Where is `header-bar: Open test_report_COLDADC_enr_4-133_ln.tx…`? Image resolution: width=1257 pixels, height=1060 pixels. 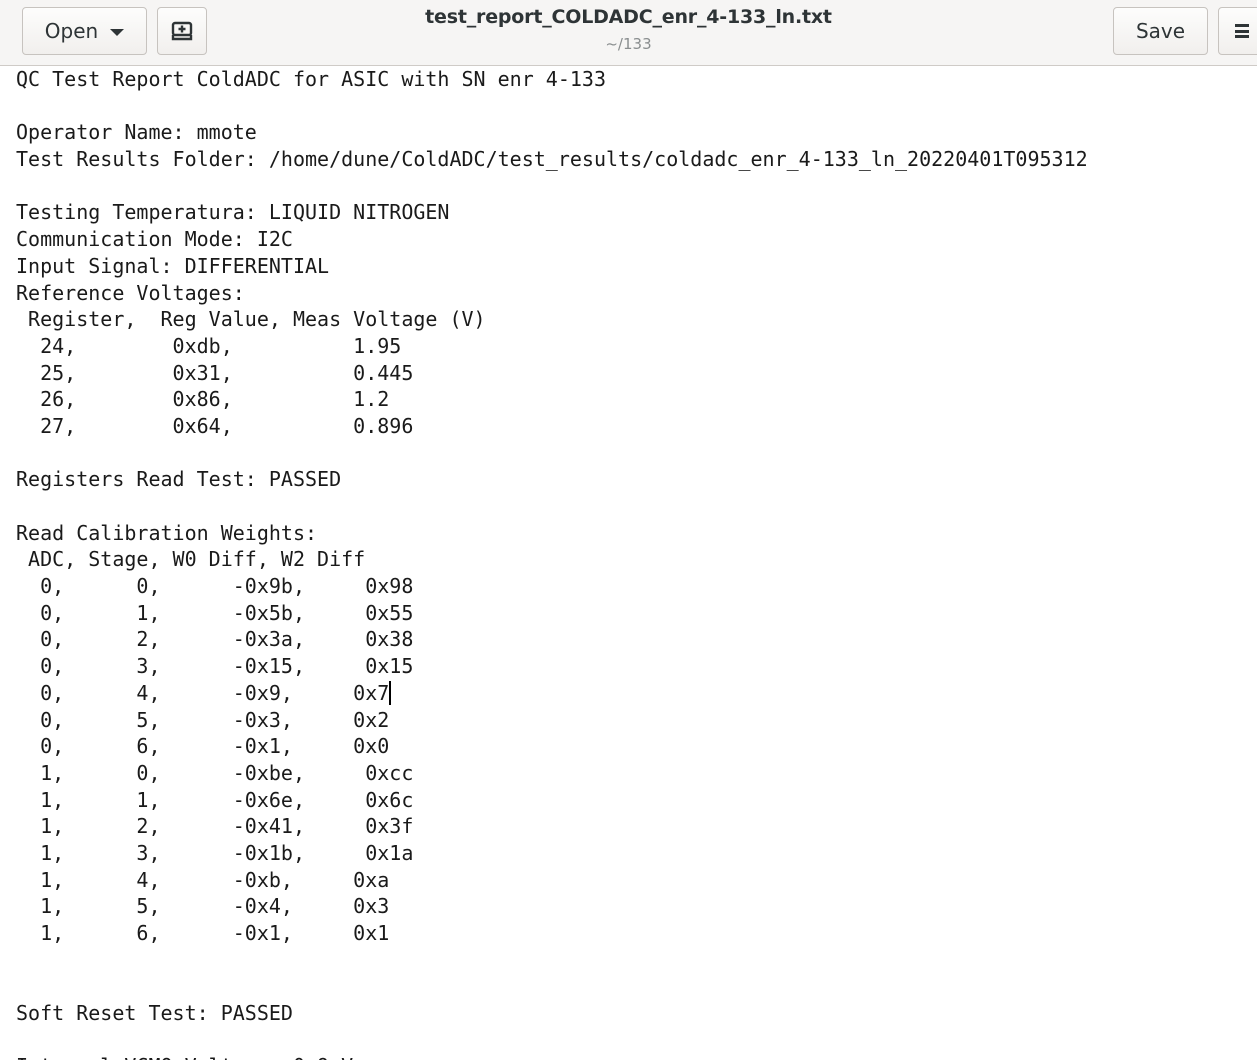 header-bar: Open test_report_COLDADC_enr_4-133_ln.tx… is located at coordinates (628, 33).